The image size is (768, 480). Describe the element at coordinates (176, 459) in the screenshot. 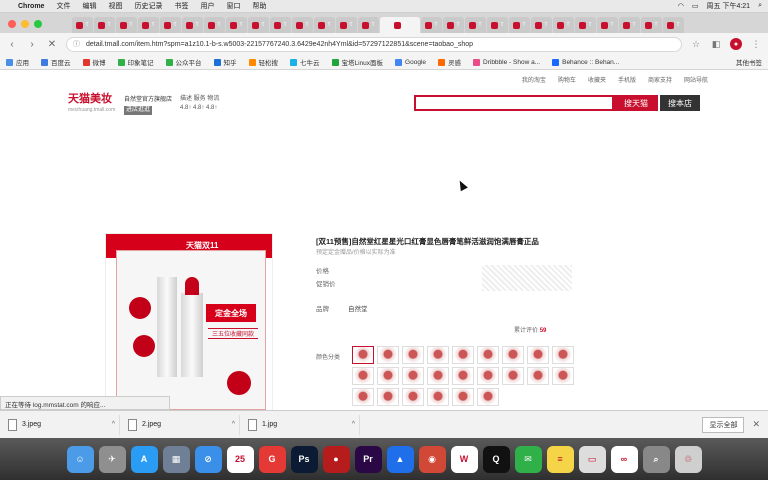

I see `preview-icon: ▦` at that location.